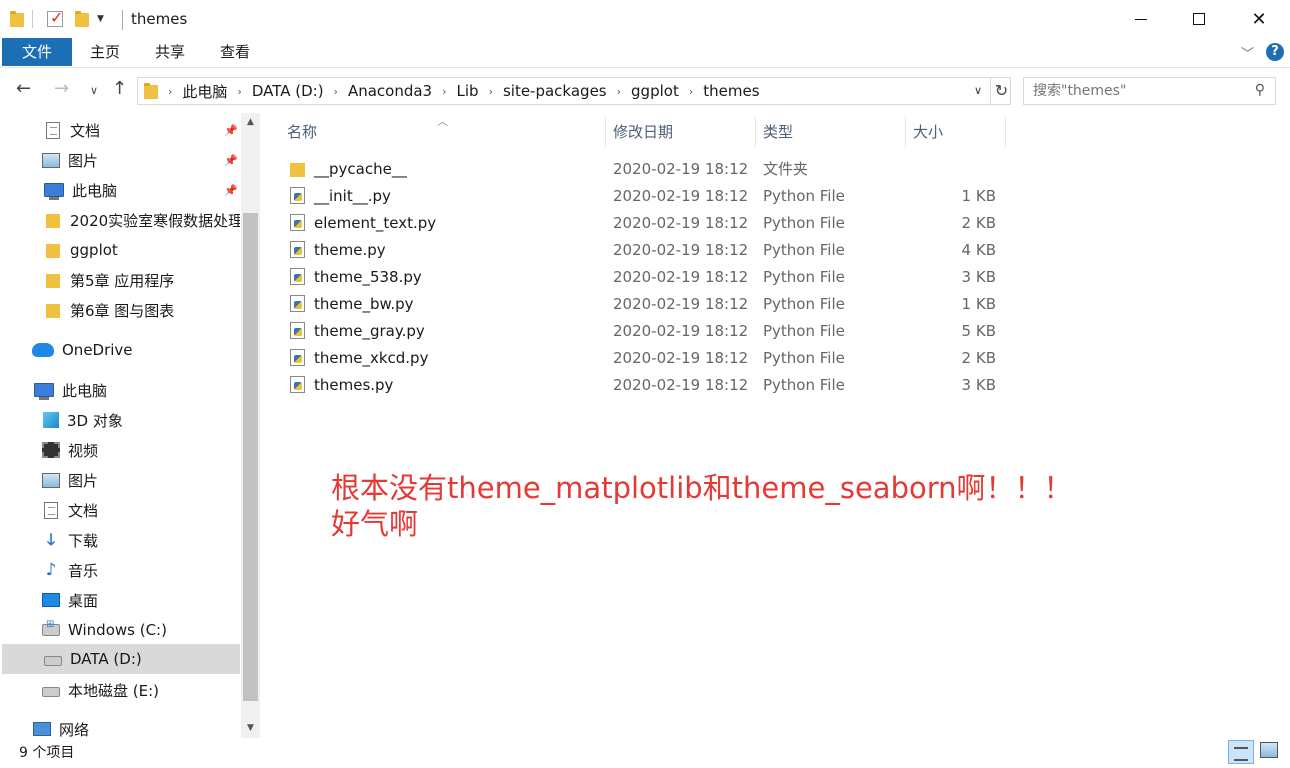 This screenshot has height=768, width=1290. Describe the element at coordinates (956, 132) in the screenshot. I see `column-header-size: 大小` at that location.